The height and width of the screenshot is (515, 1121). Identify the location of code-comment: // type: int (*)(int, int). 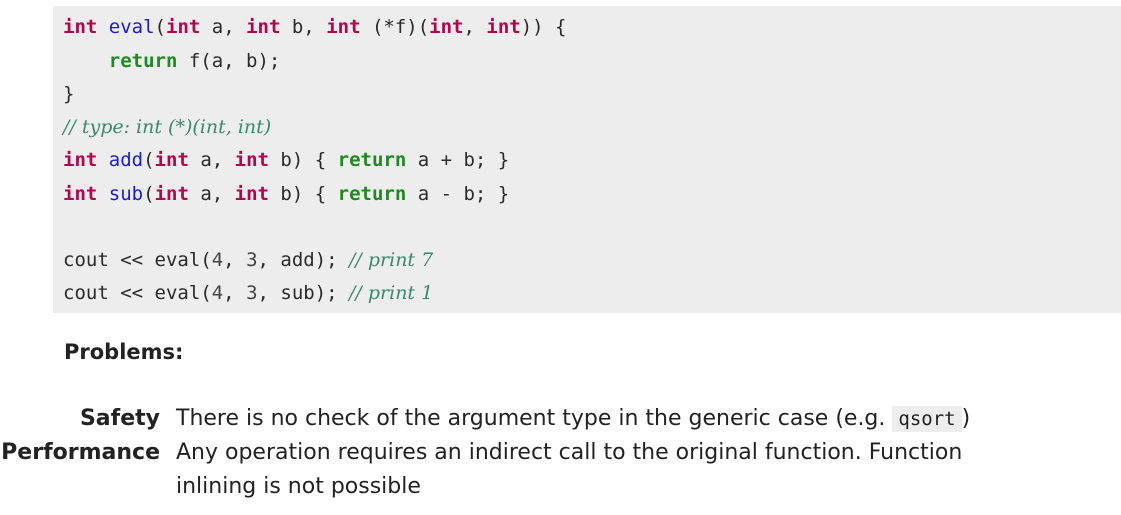
(167, 127).